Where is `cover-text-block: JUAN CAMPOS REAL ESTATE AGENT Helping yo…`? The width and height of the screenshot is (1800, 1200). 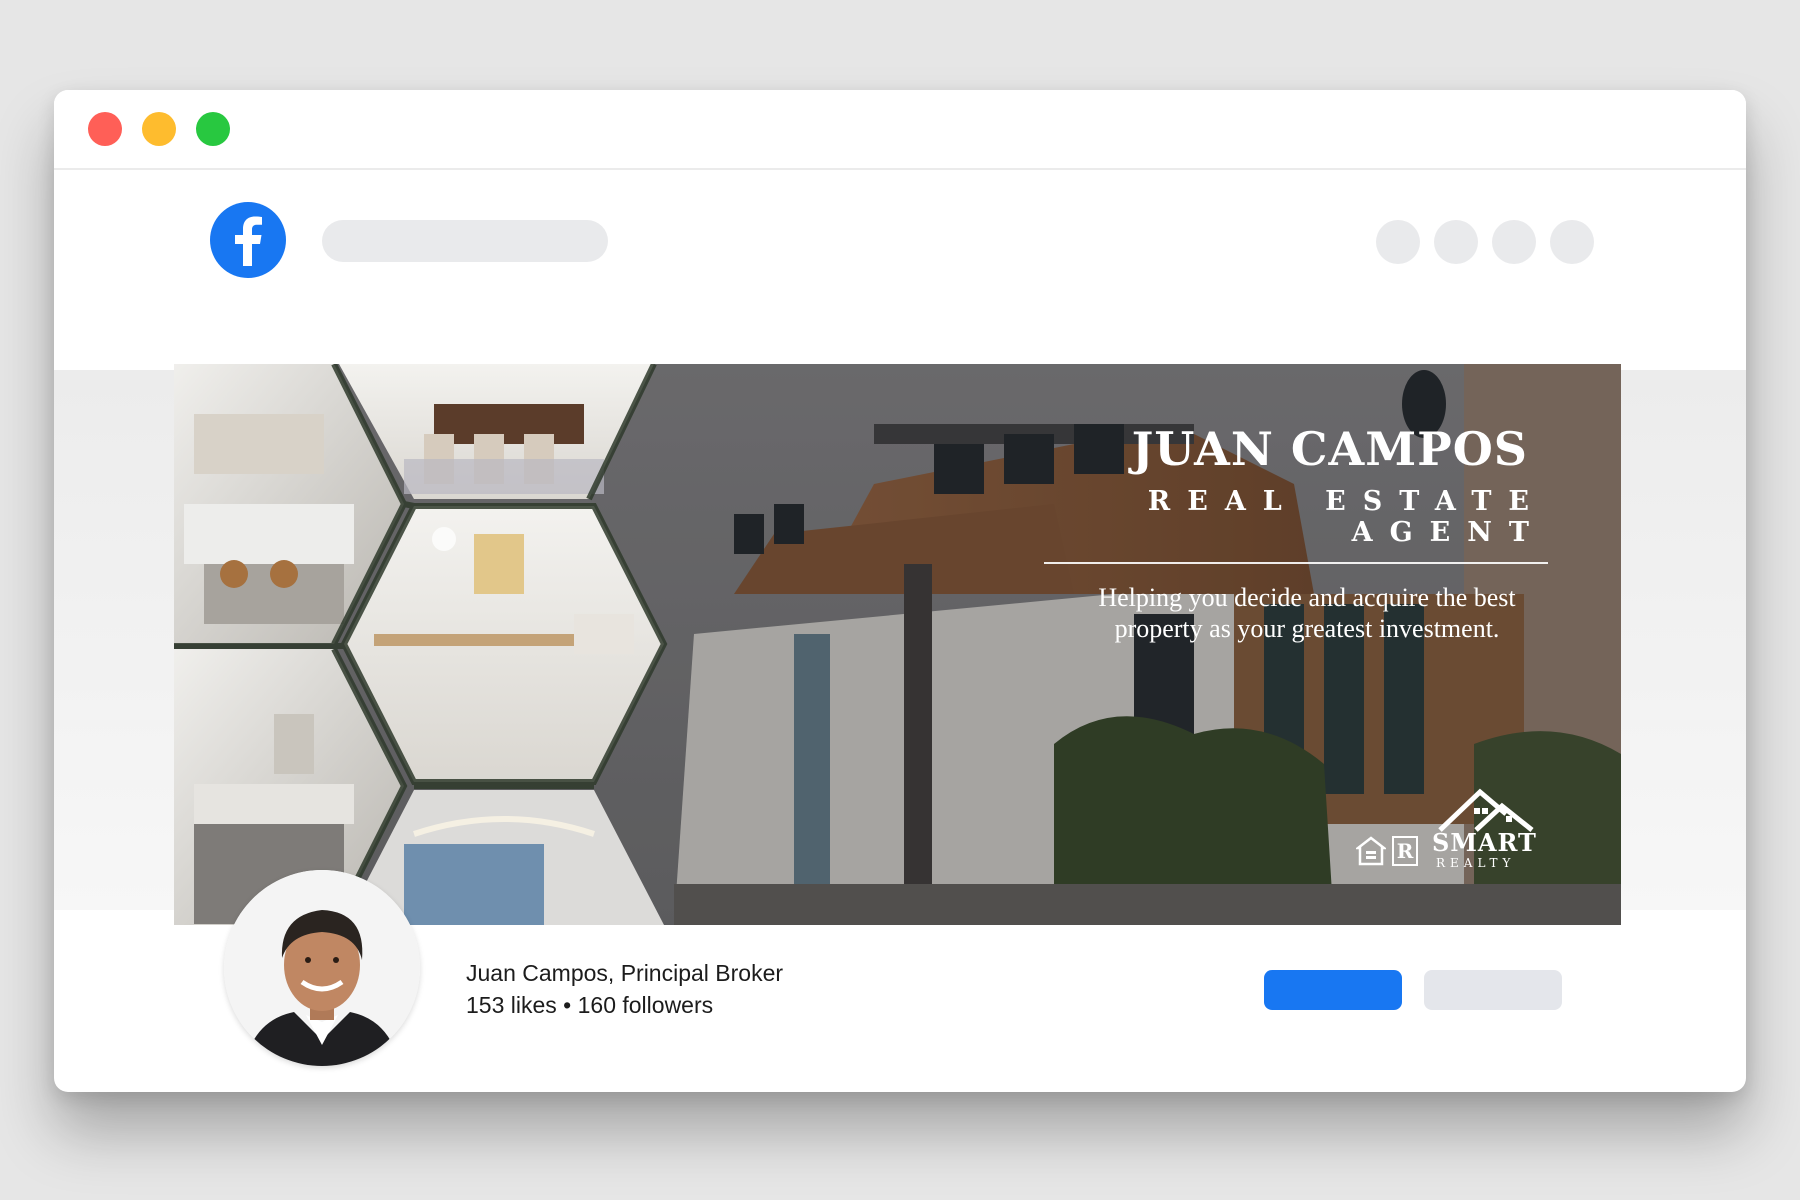 cover-text-block: JUAN CAMPOS REAL ESTATE AGENT Helping yo… is located at coordinates (1296, 533).